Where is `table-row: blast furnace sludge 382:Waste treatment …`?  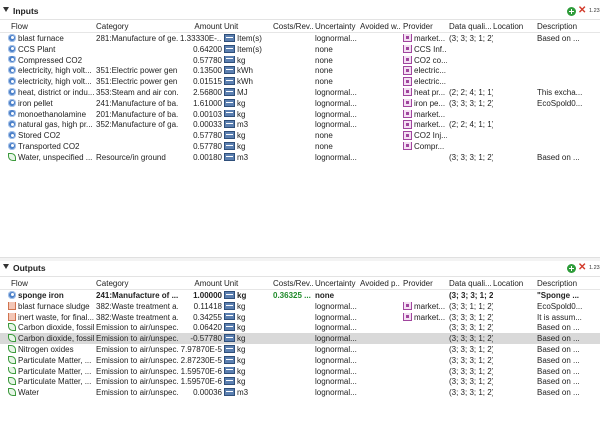 table-row: blast furnace sludge 382:Waste treatment … is located at coordinates (300, 306).